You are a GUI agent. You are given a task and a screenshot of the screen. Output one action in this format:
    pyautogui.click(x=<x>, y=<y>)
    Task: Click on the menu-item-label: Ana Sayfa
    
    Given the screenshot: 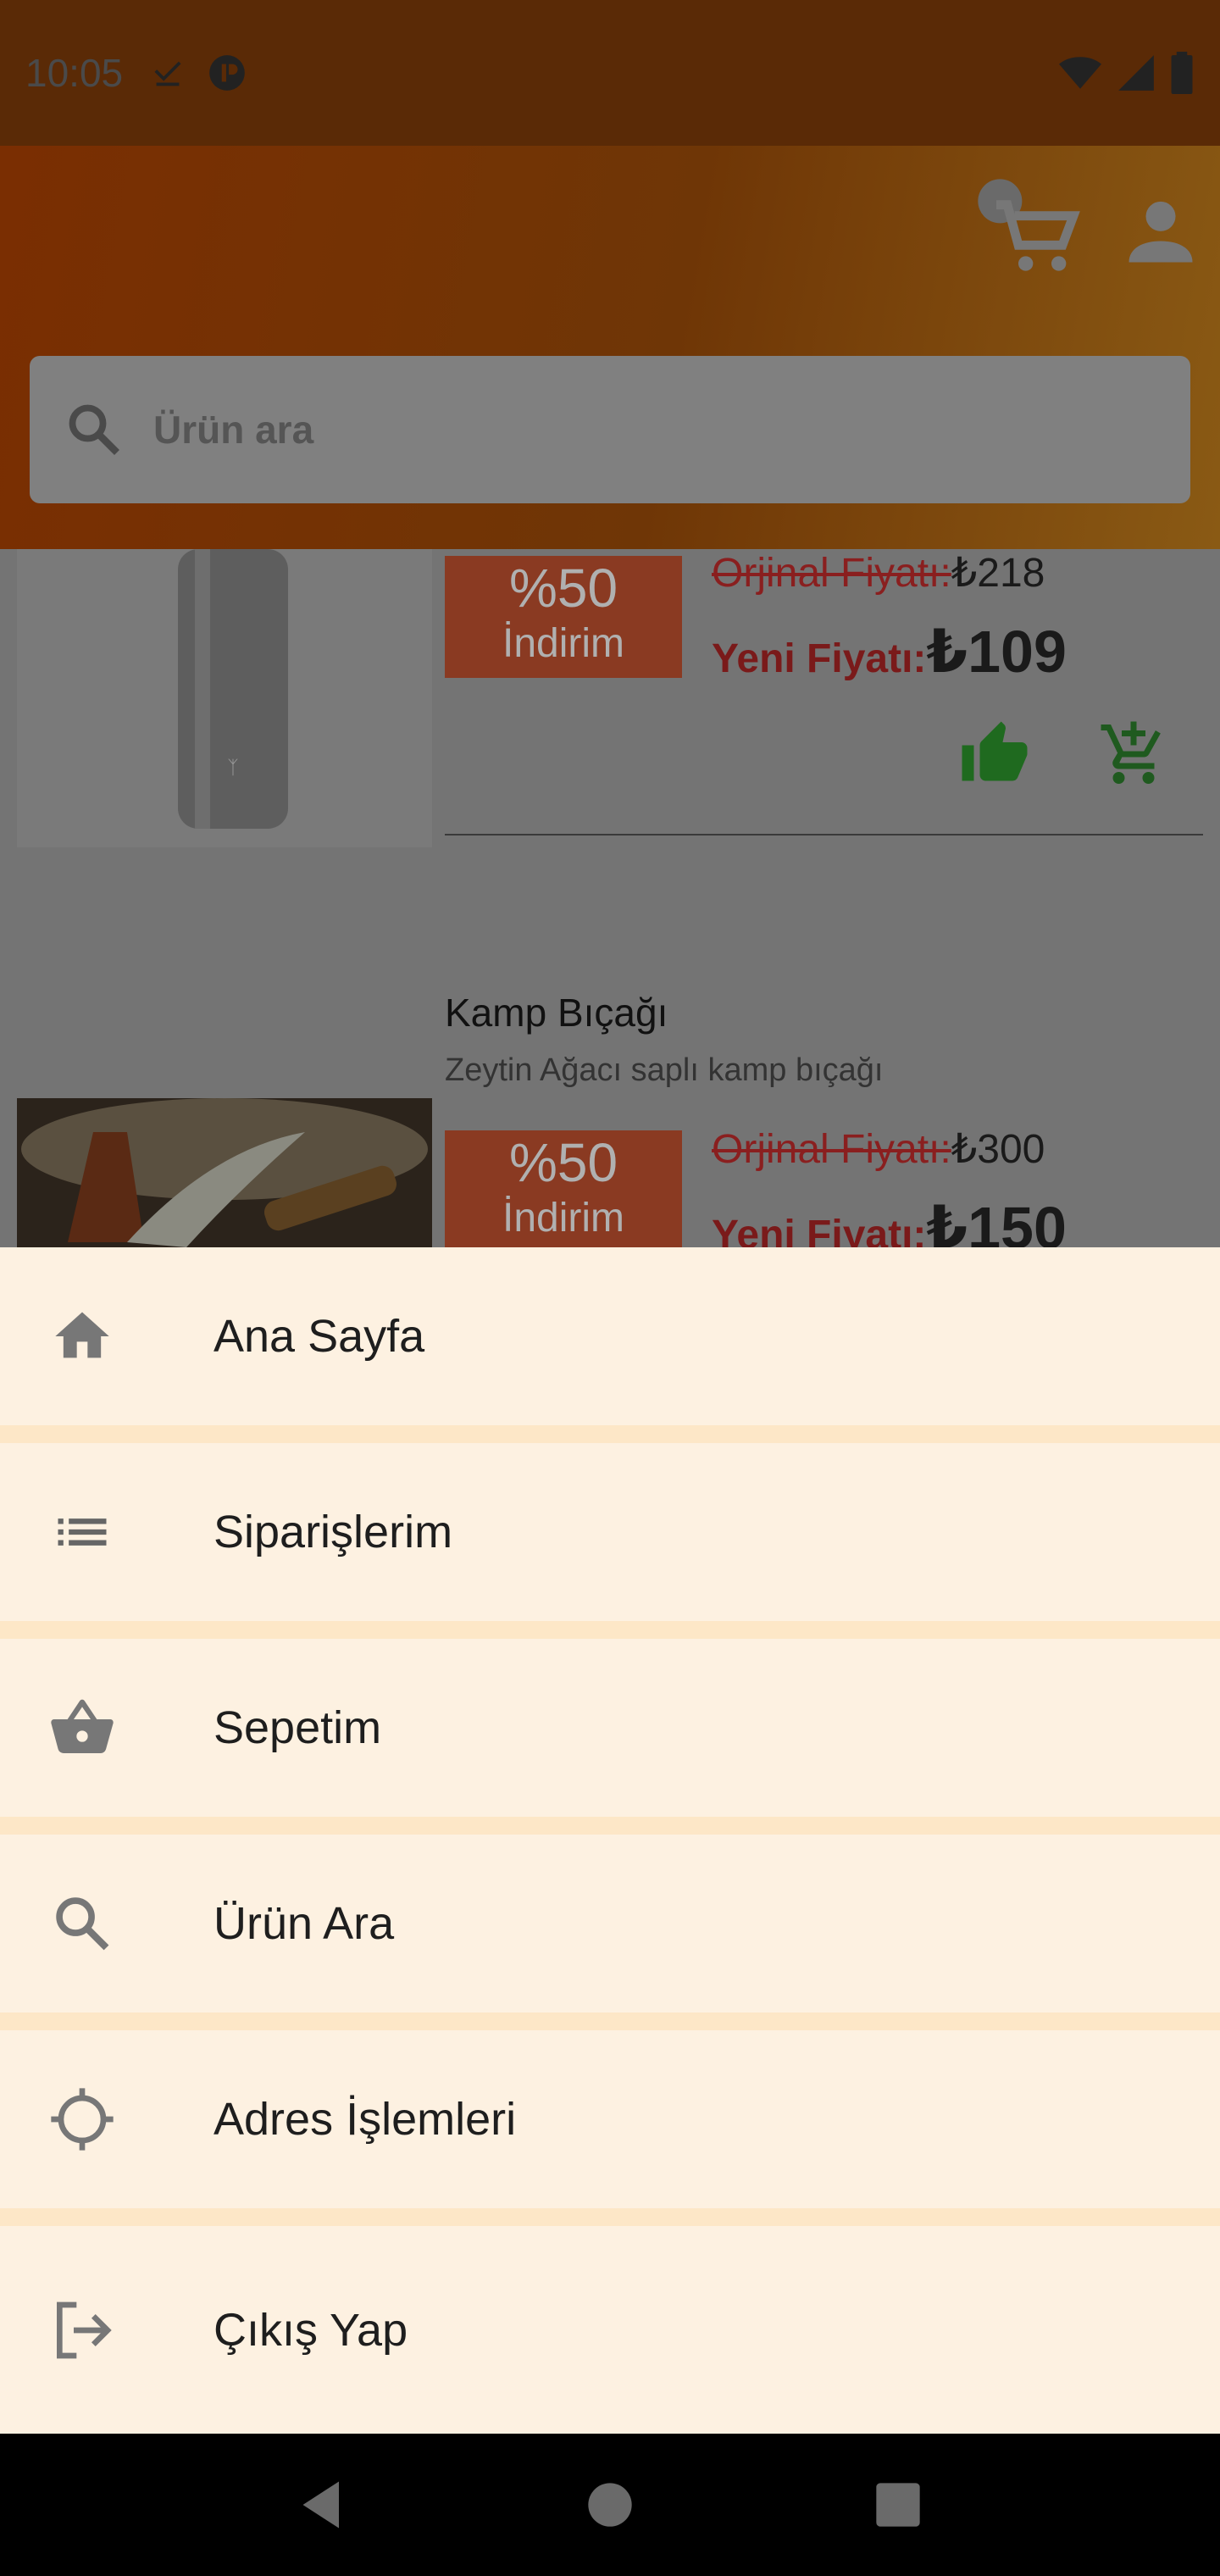 What is the action you would take?
    pyautogui.click(x=319, y=1336)
    